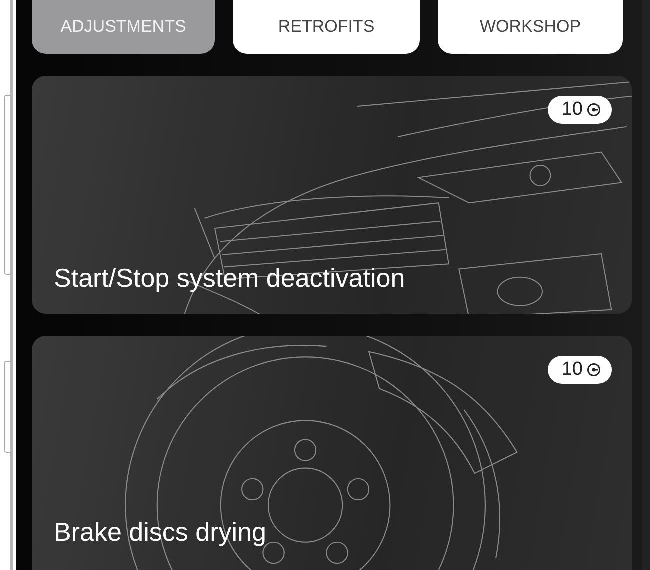  I want to click on card-title: Brake discs drying, so click(160, 533).